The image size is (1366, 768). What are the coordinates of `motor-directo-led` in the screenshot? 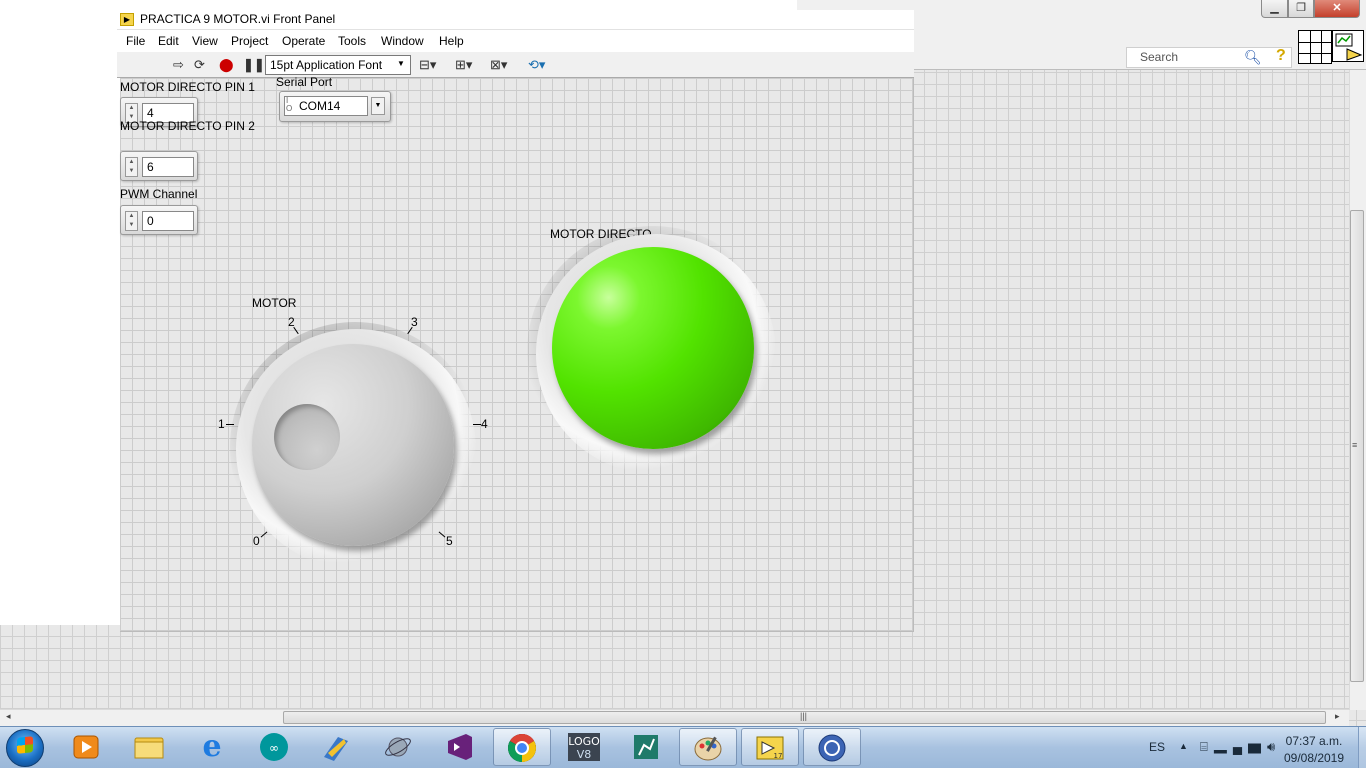 It's located at (653, 348).